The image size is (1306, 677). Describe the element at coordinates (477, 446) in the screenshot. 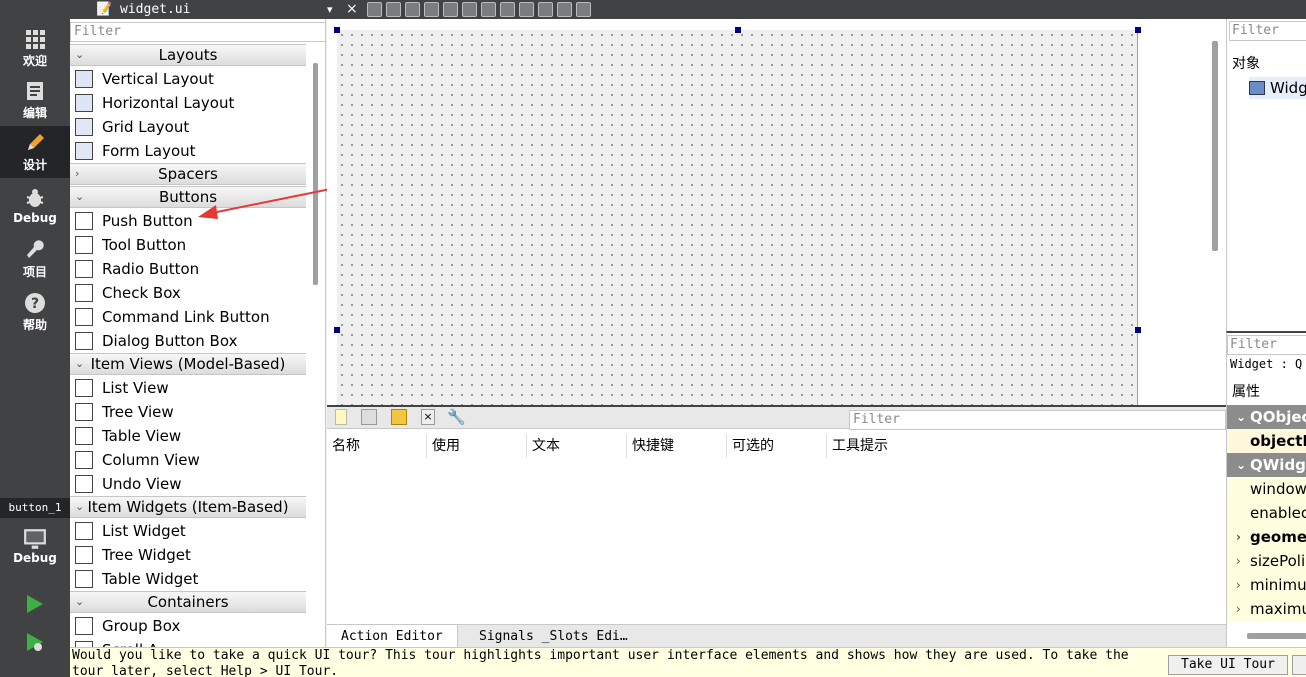

I see `column-header: 使用` at that location.